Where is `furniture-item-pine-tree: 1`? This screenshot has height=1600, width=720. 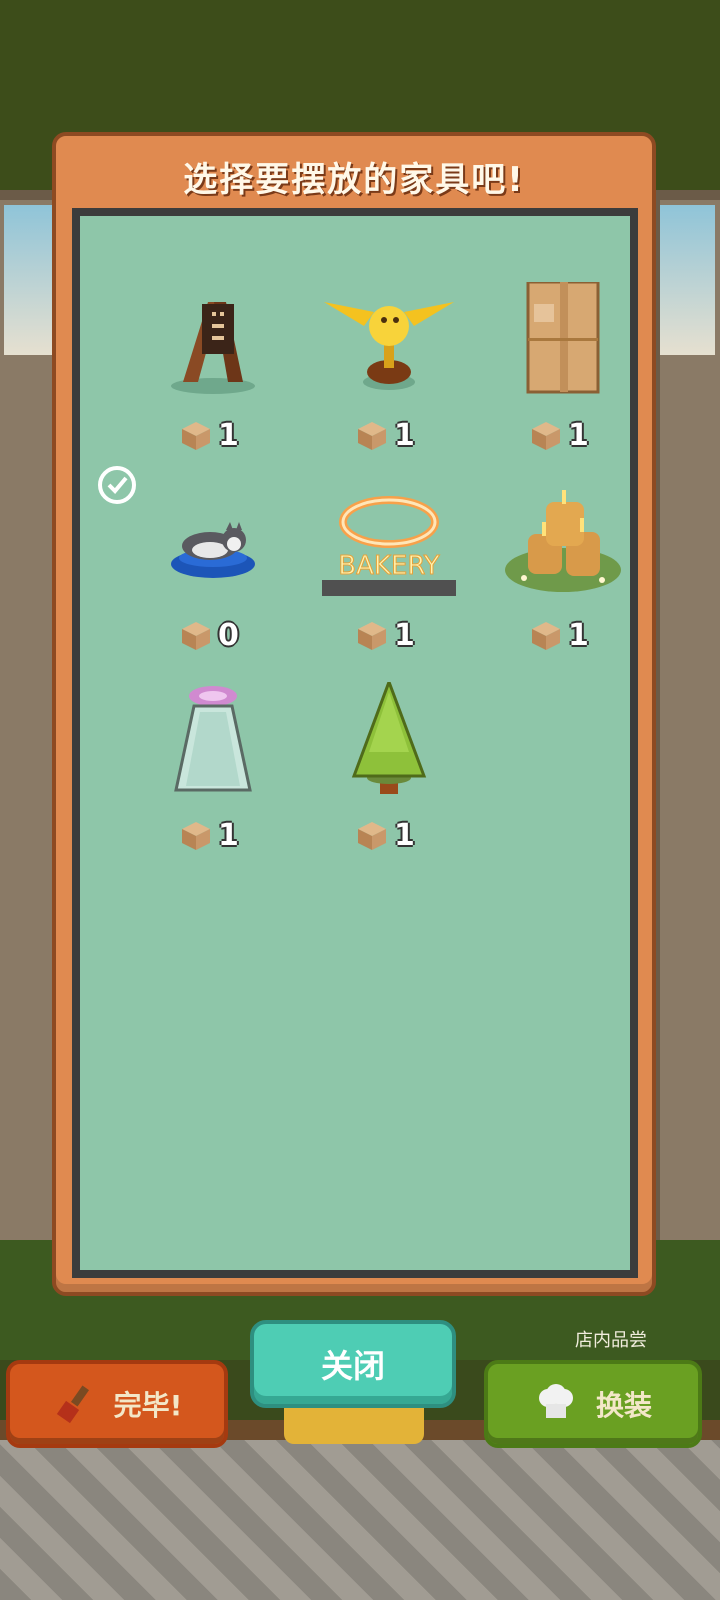 furniture-item-pine-tree: 1 is located at coordinates (389, 772).